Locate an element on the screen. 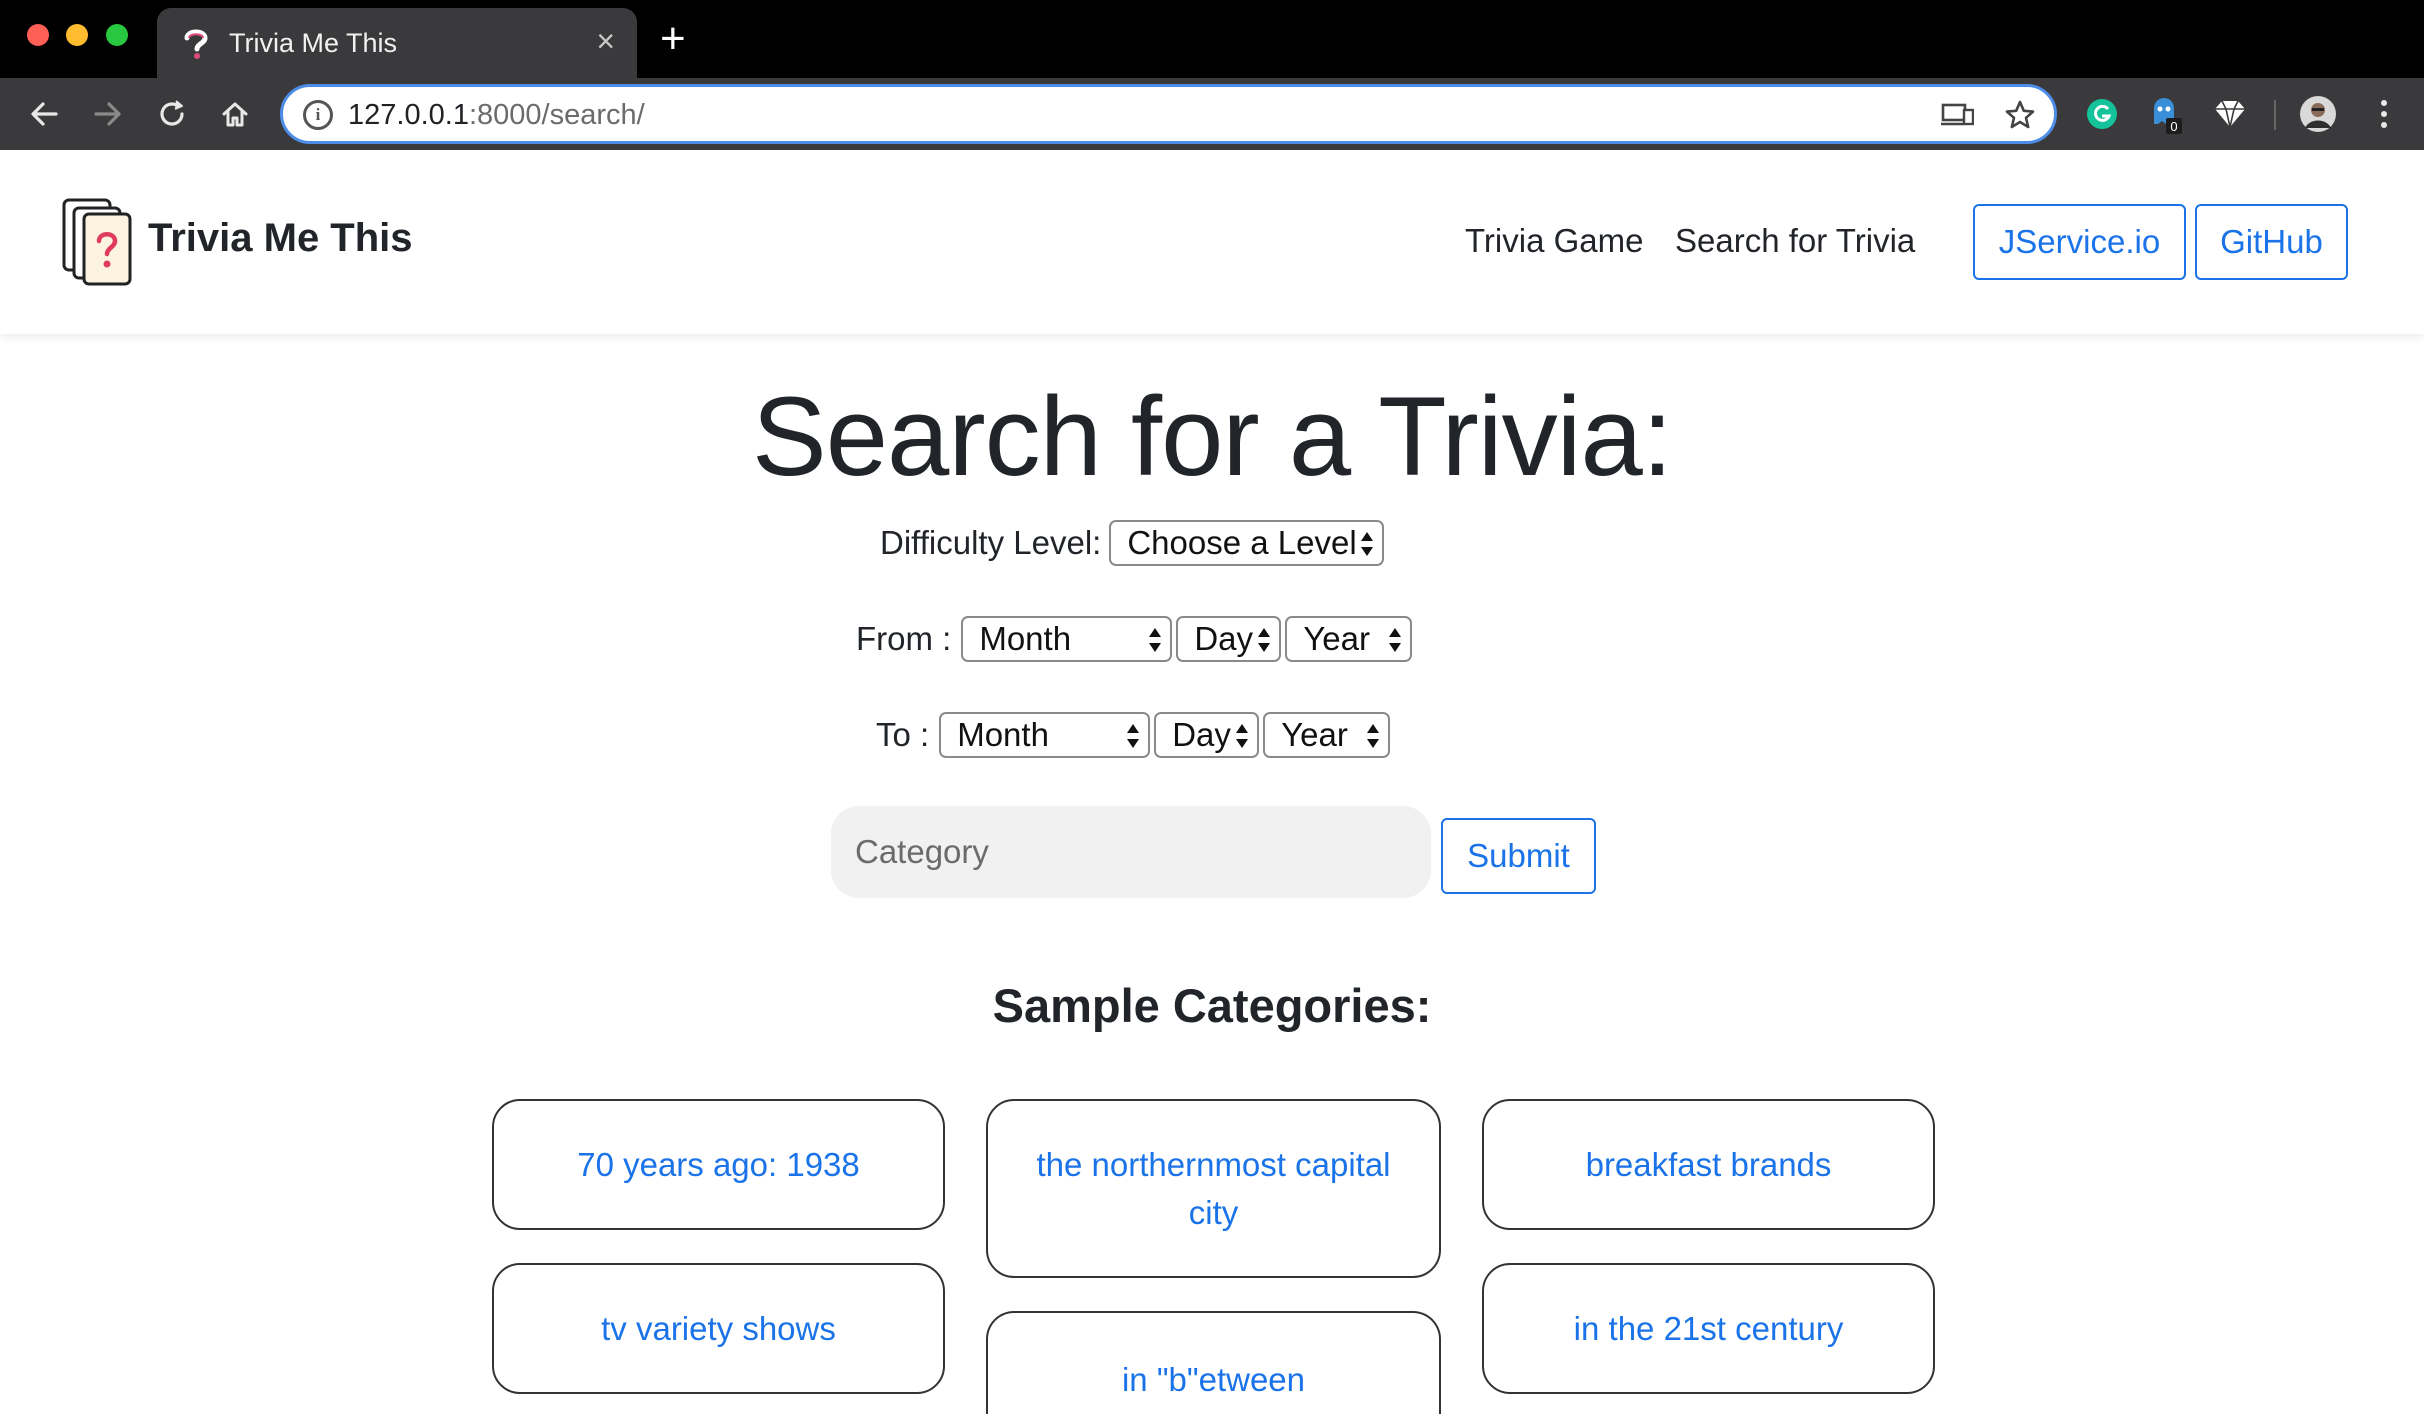  category-card: tv variety shows is located at coordinates (718, 1328).